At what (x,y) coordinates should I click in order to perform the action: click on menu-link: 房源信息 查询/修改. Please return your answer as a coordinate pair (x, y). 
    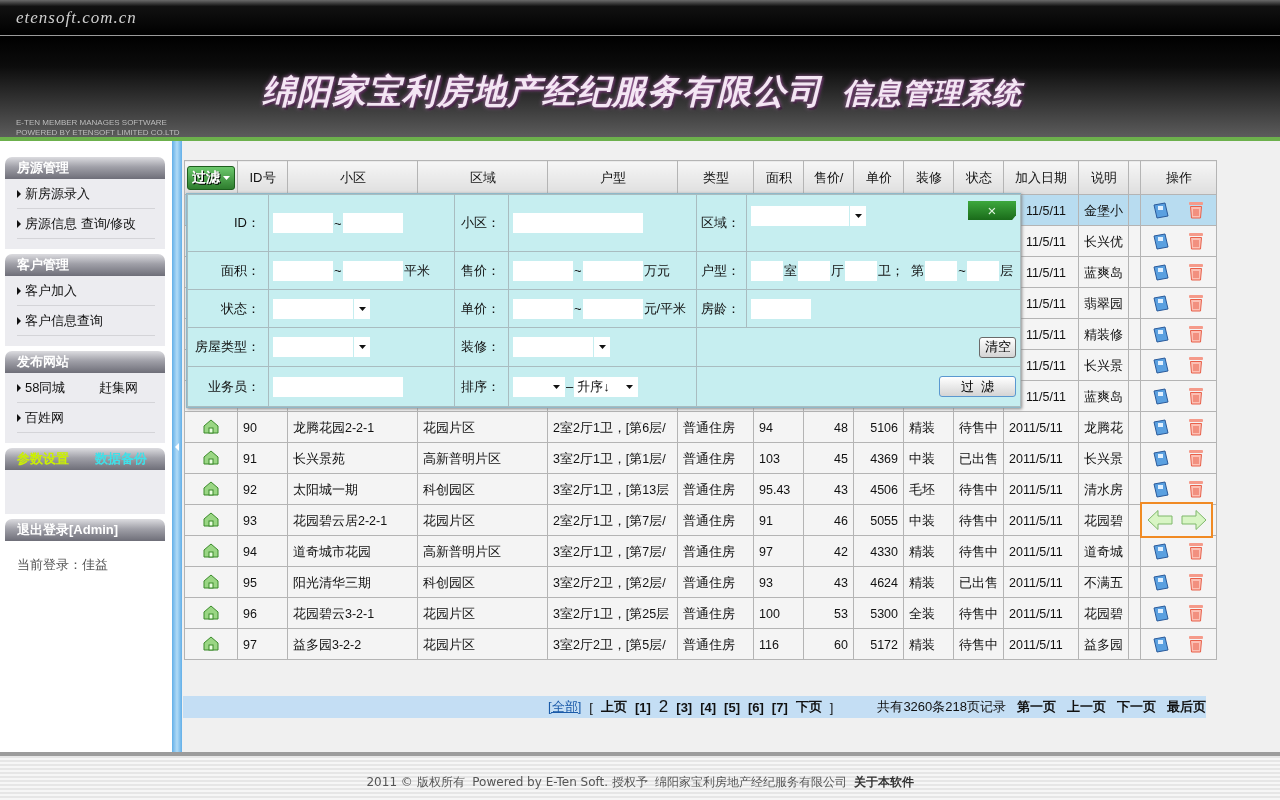
    Looking at the image, I should click on (81, 223).